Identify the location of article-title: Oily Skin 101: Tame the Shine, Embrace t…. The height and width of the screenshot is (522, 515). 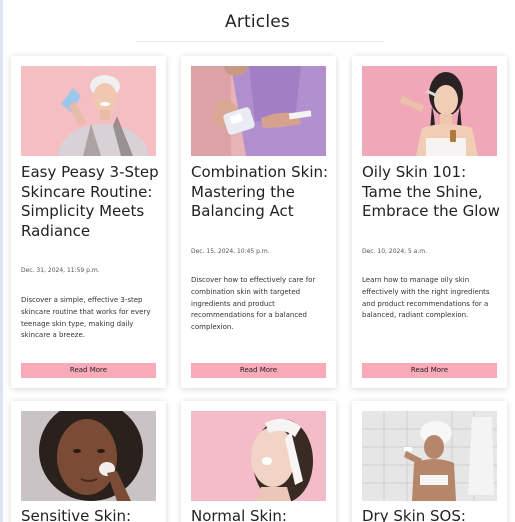
(432, 192).